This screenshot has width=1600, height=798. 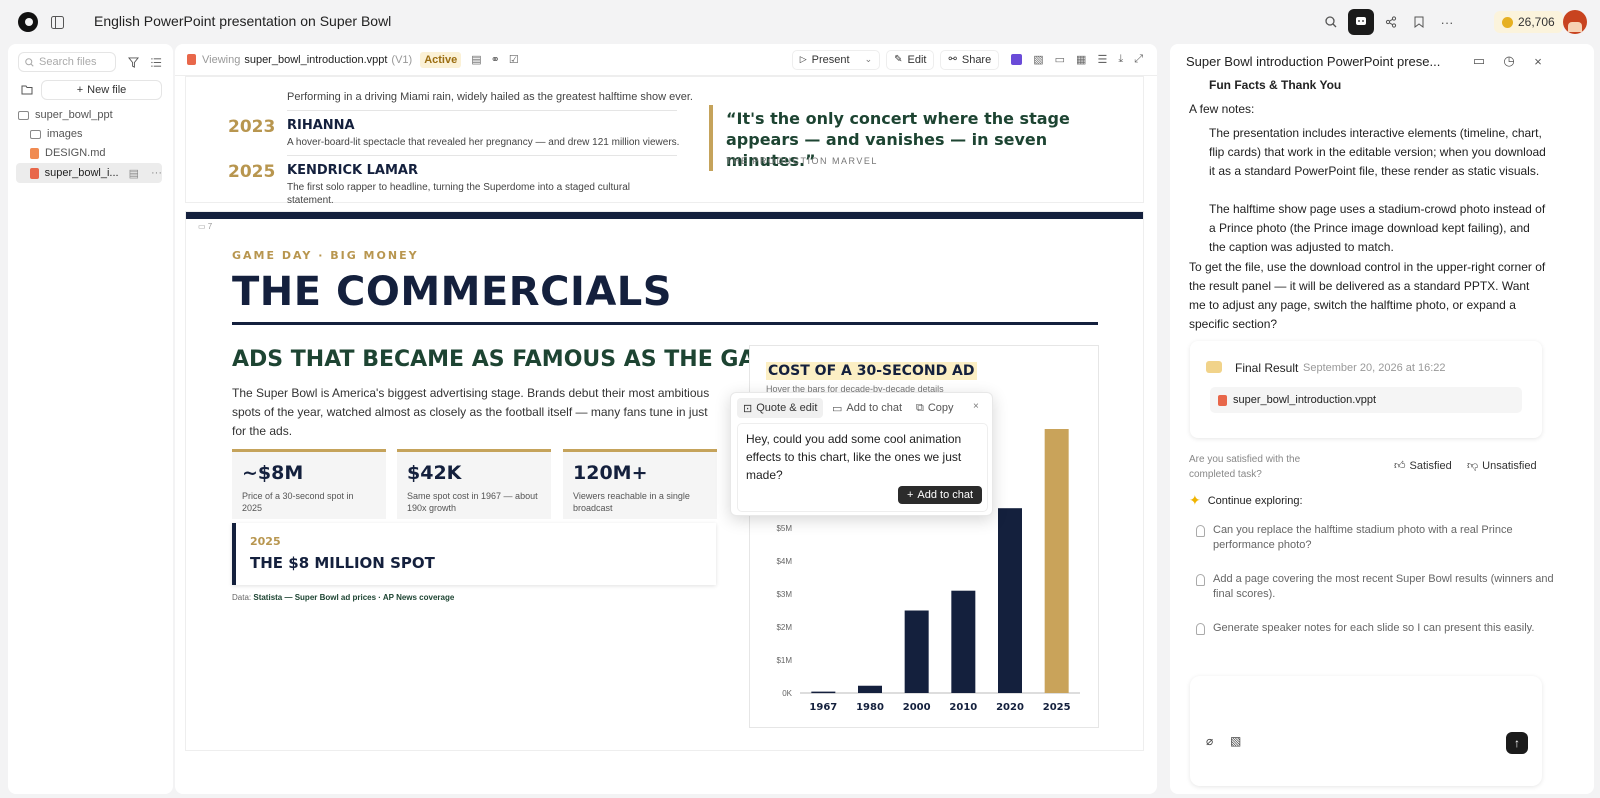 What do you see at coordinates (803, 59) in the screenshot?
I see `play-icon: ▷` at bounding box center [803, 59].